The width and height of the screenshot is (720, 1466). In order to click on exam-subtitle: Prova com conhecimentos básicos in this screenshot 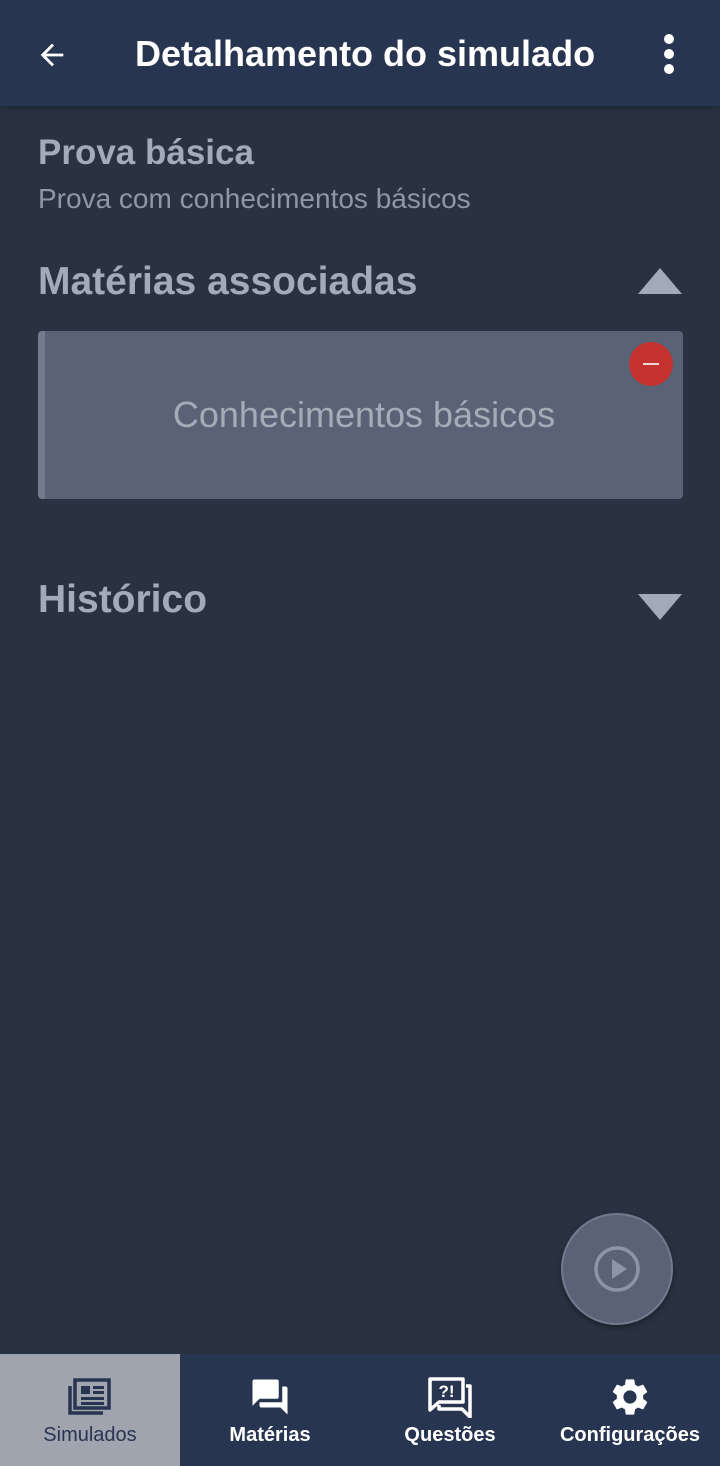, I will do `click(254, 198)`.